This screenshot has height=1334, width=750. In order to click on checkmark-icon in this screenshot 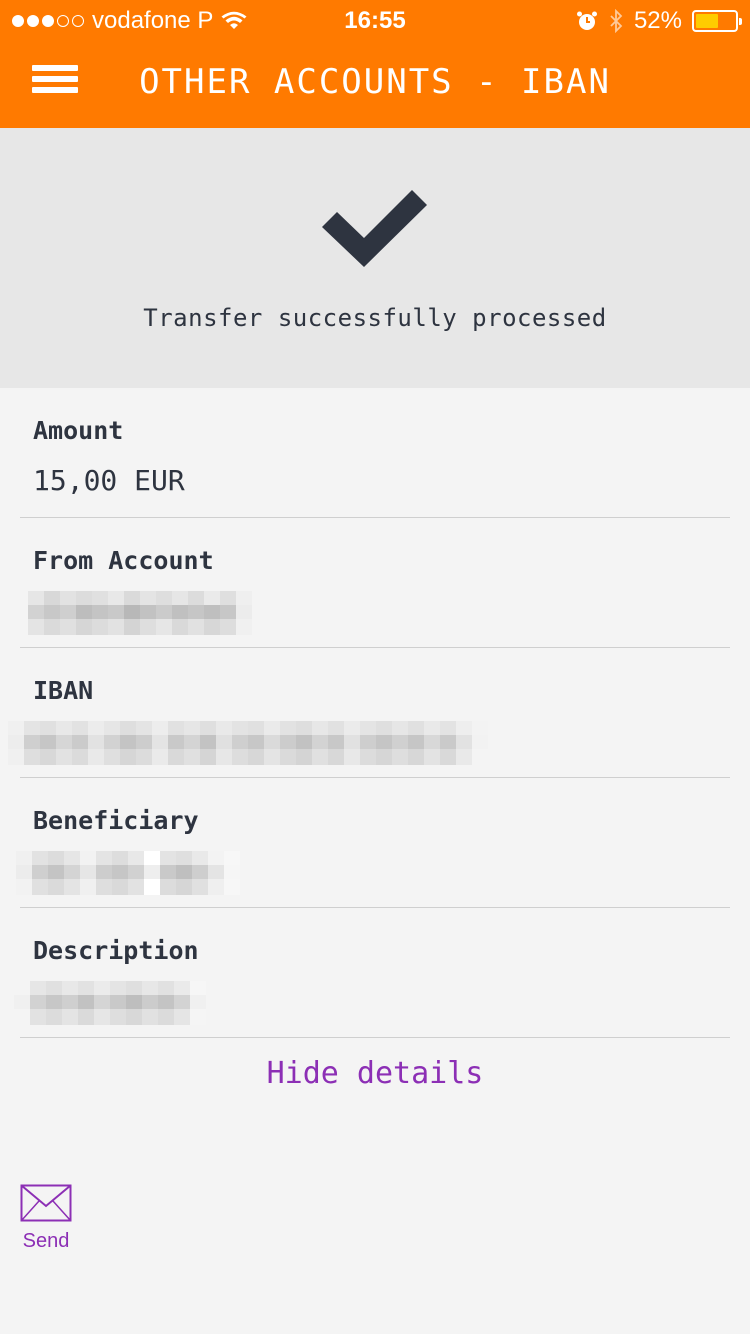, I will do `click(374, 228)`.